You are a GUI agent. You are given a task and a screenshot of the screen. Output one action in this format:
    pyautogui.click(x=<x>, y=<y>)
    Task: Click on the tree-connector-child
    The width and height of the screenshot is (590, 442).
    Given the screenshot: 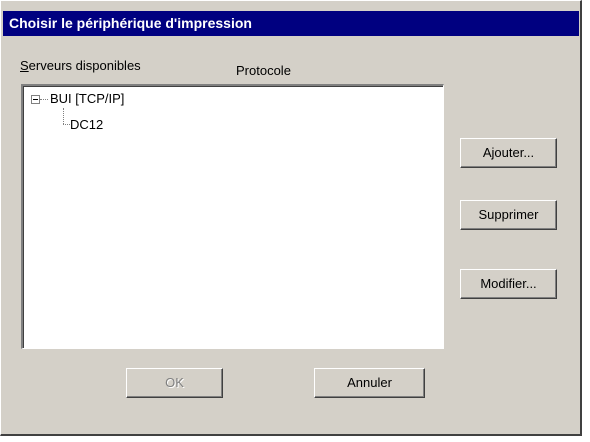 What is the action you would take?
    pyautogui.click(x=66, y=124)
    